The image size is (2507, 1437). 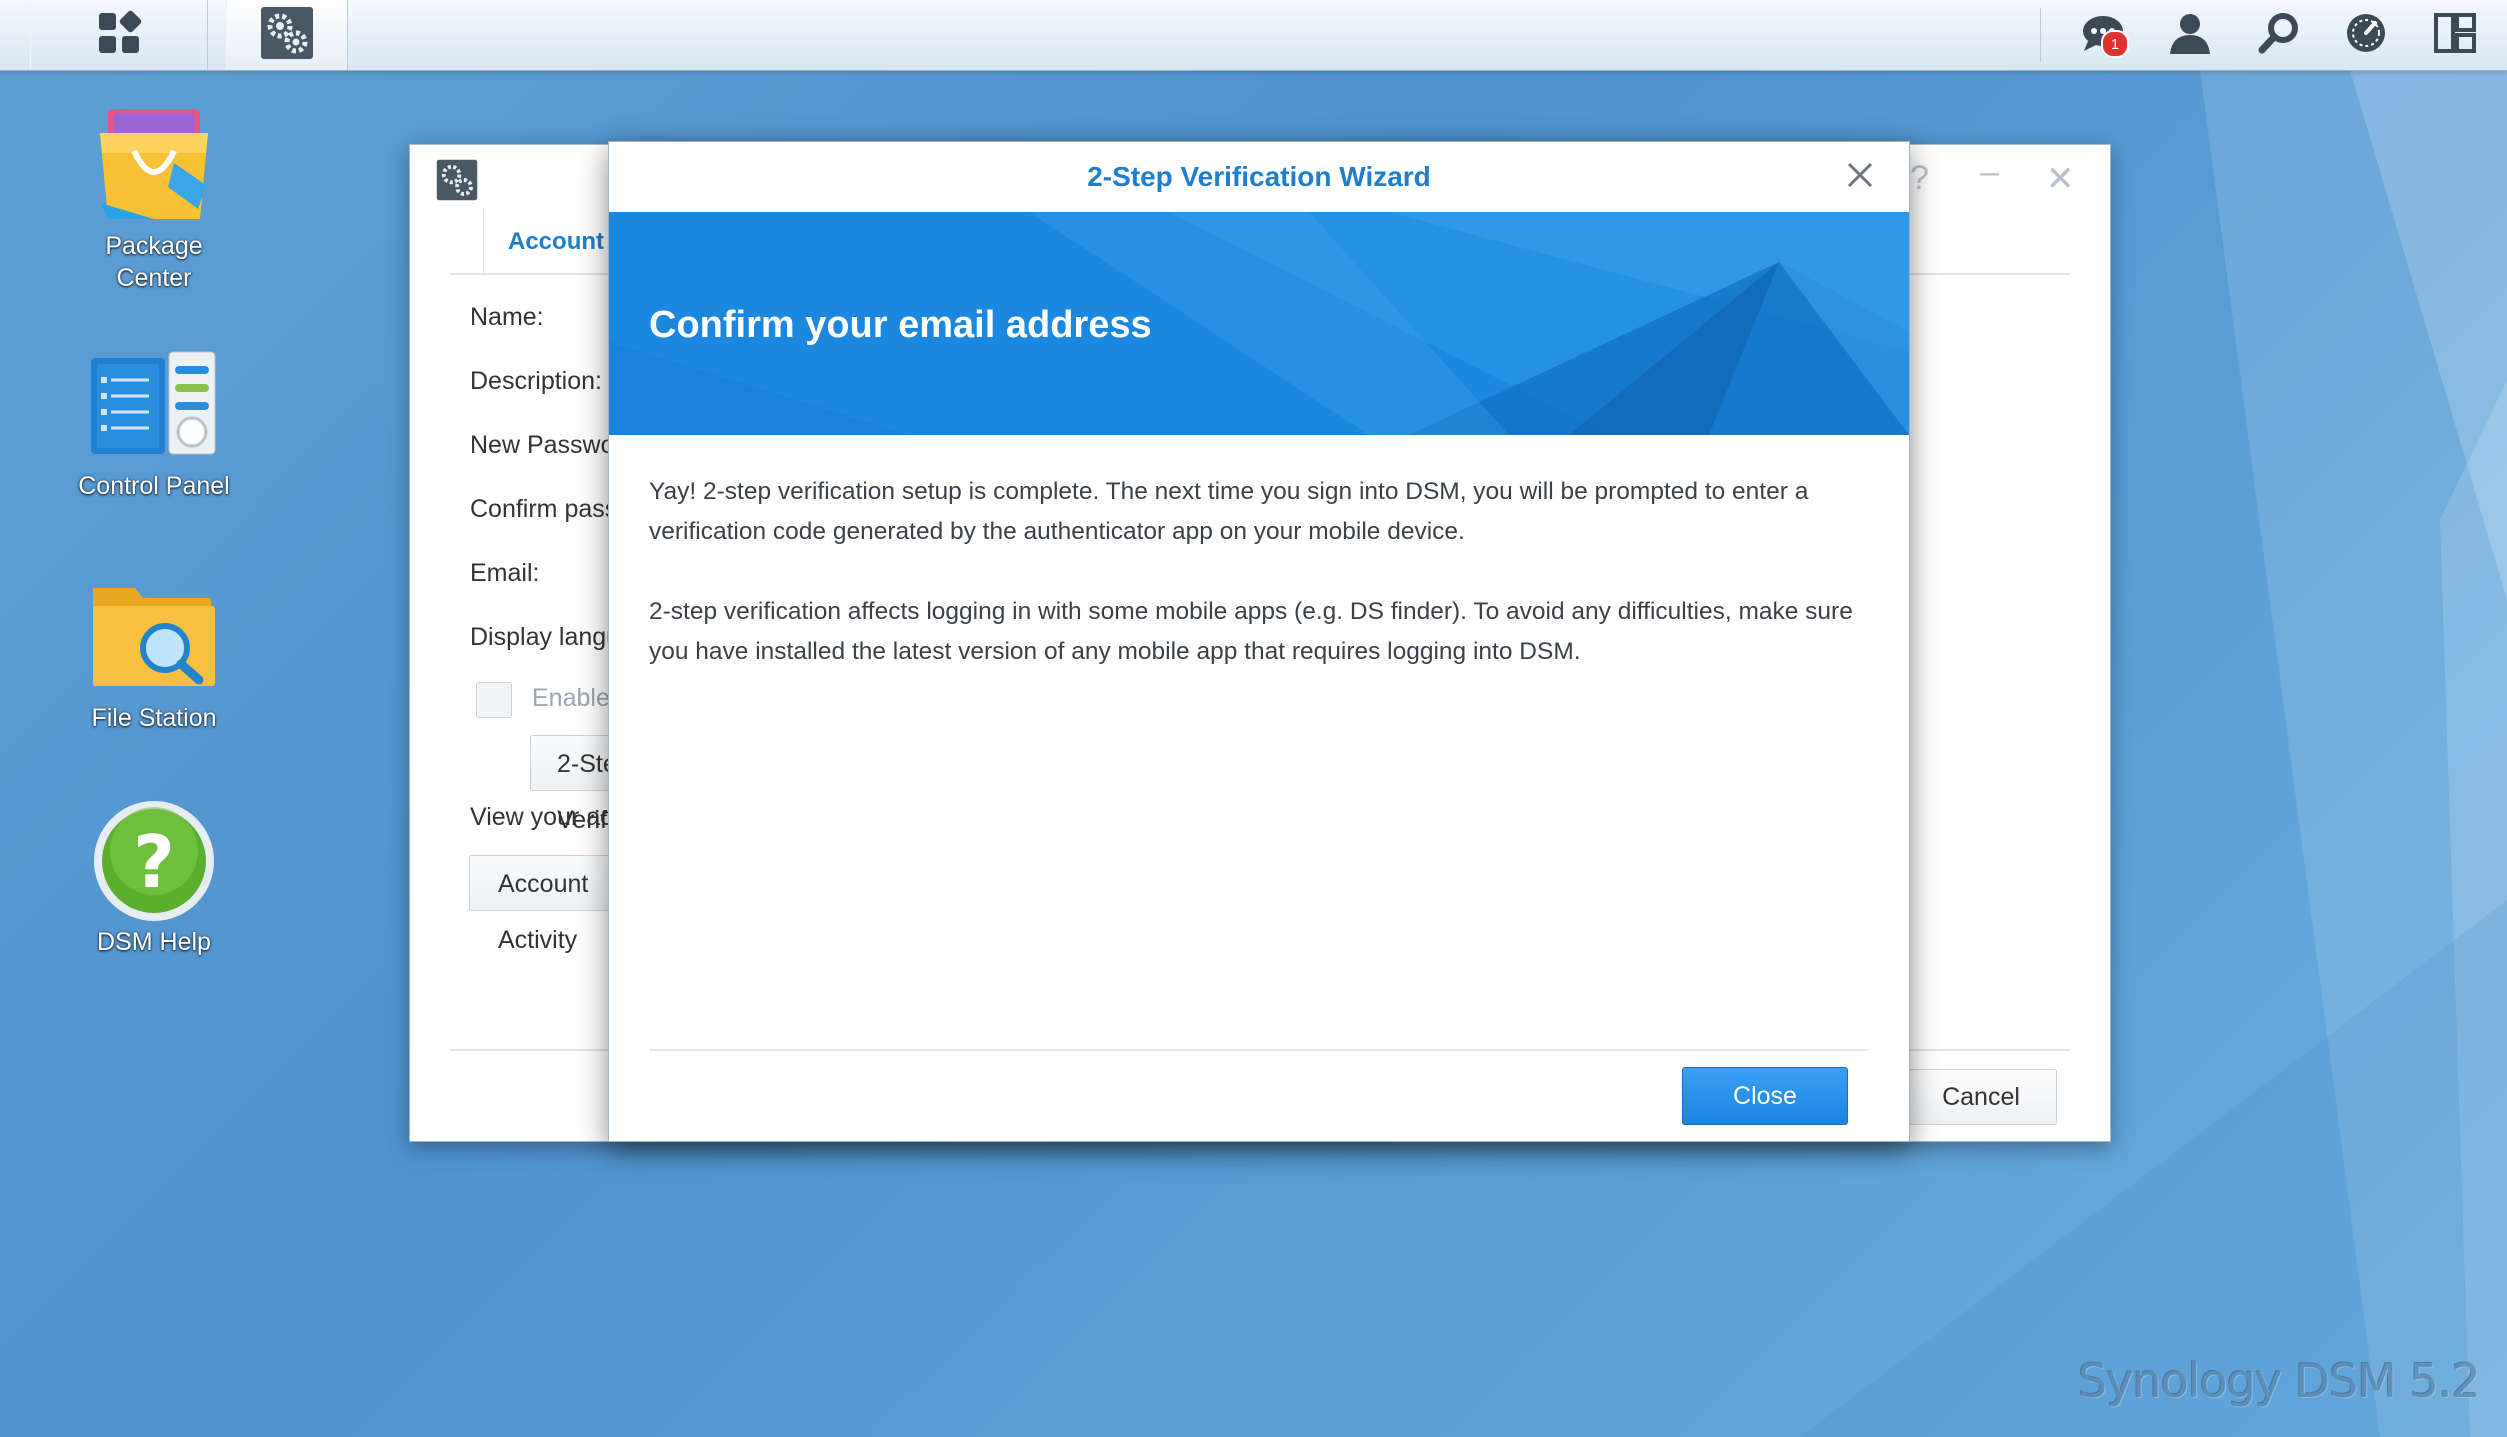 What do you see at coordinates (1253, 35) in the screenshot?
I see `taskbar: 1` at bounding box center [1253, 35].